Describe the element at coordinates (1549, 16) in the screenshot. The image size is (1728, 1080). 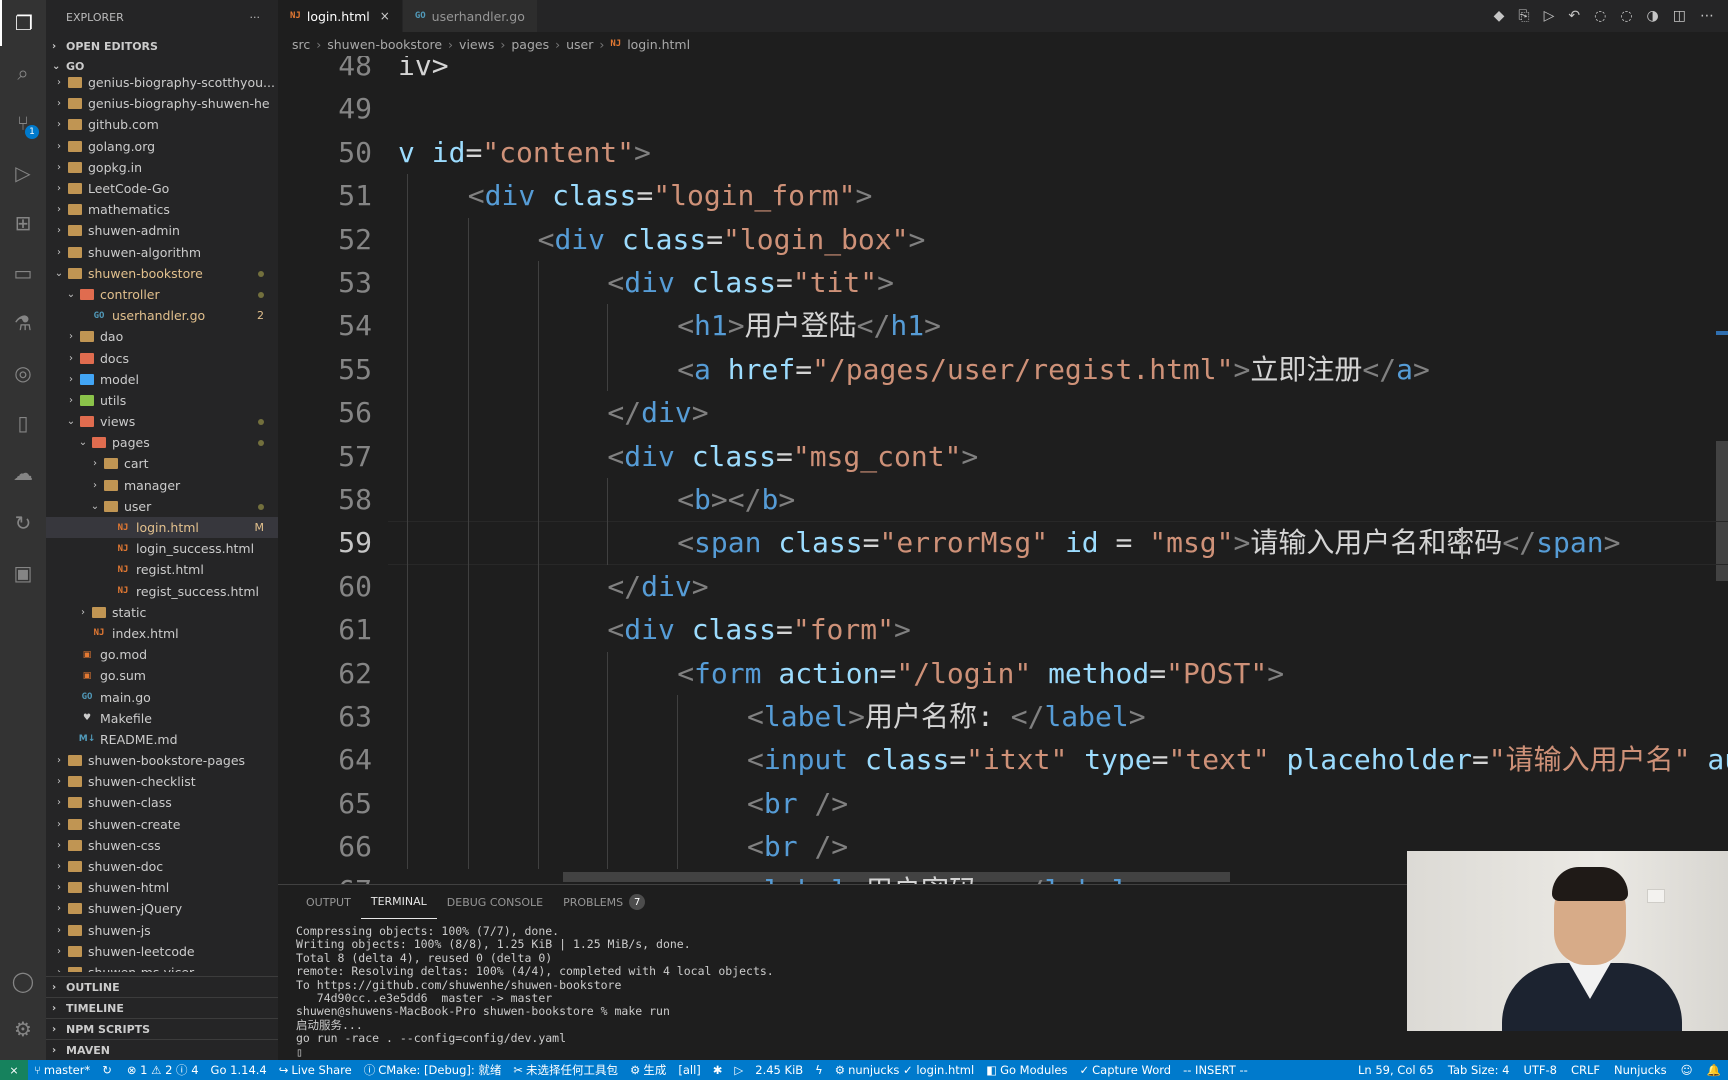
I see `run-icon: ▷` at that location.